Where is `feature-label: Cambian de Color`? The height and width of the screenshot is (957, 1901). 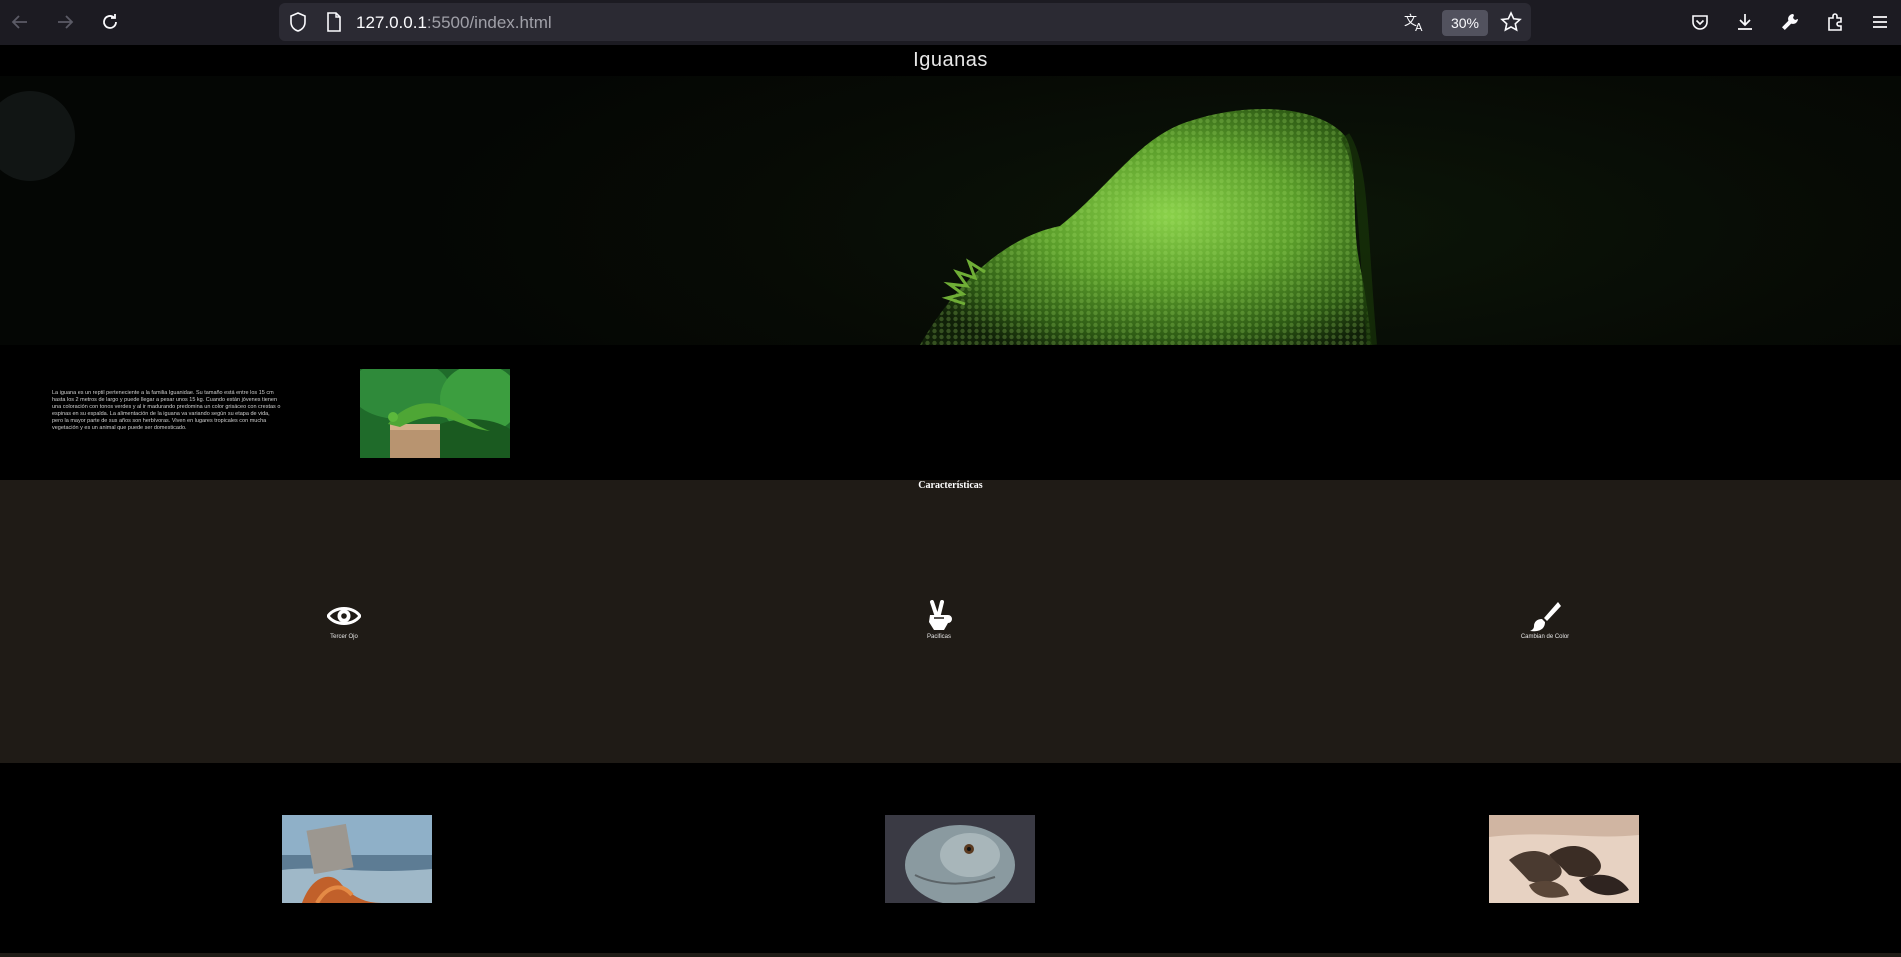
feature-label: Cambian de Color is located at coordinates (1545, 637).